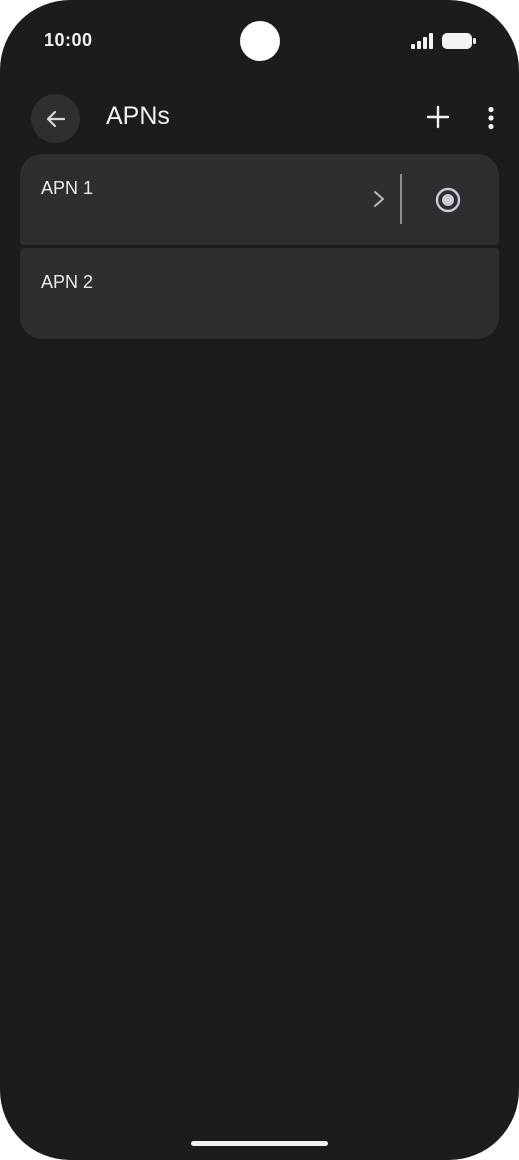 This screenshot has width=519, height=1160. Describe the element at coordinates (379, 199) in the screenshot. I see `chevron-right-icon` at that location.